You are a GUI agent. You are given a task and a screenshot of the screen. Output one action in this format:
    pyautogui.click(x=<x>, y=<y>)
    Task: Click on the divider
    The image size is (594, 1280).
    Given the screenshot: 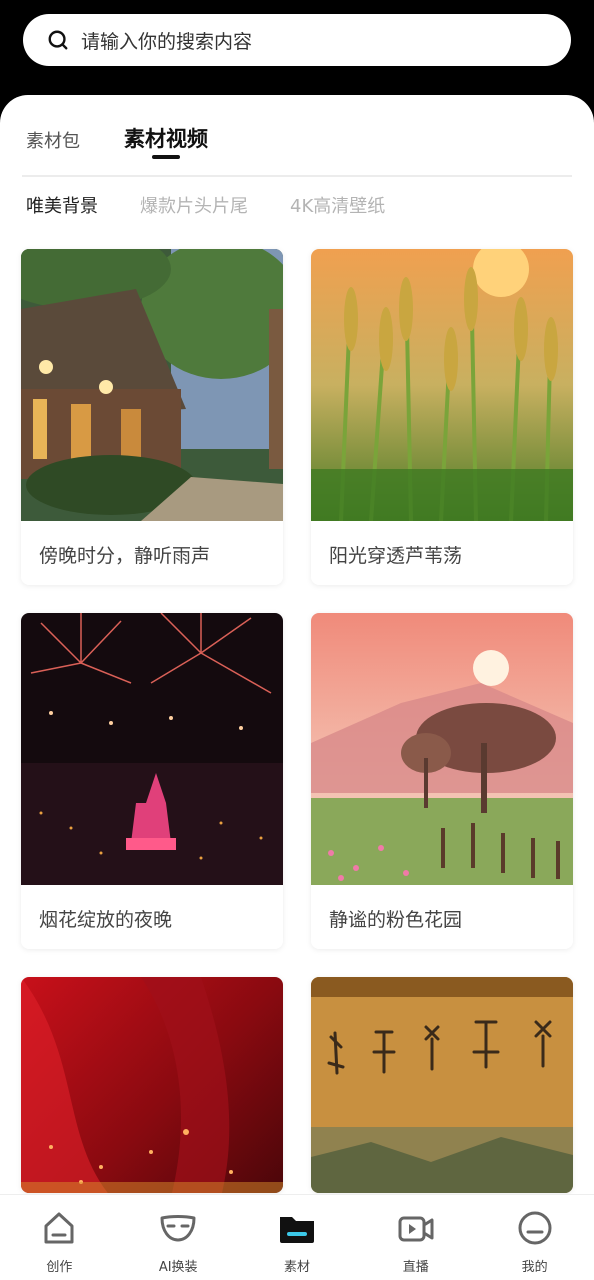 What is the action you would take?
    pyautogui.click(x=297, y=176)
    